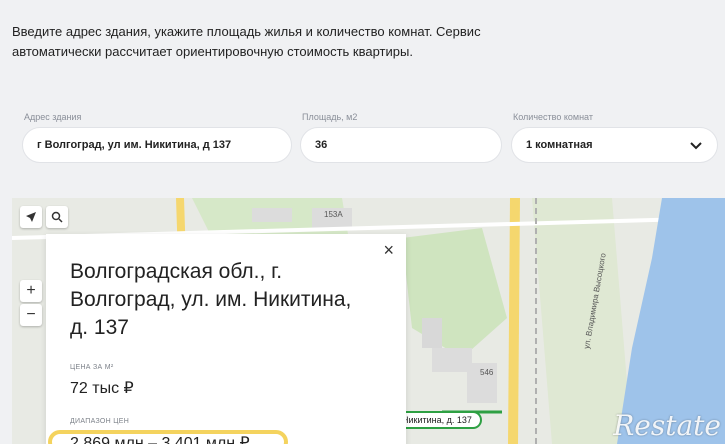 Image resolution: width=725 pixels, height=444 pixels. Describe the element at coordinates (614, 145) in the screenshot. I see `rooms-select: 1 комнатная` at that location.